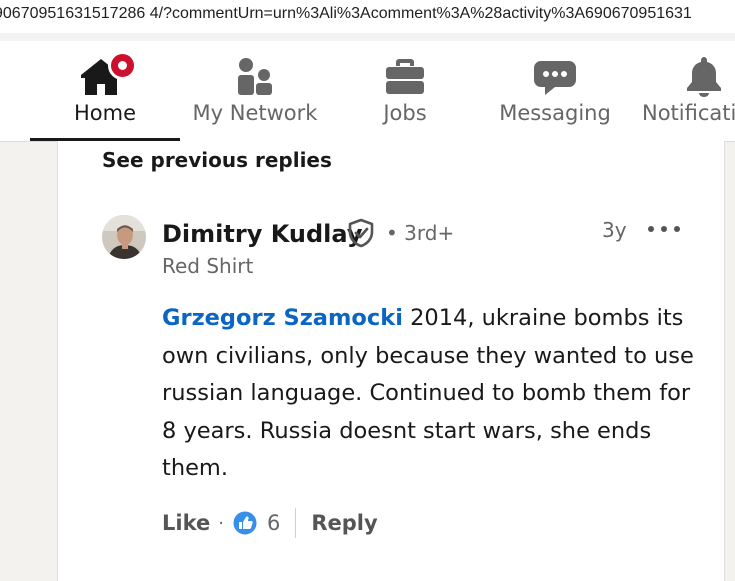 The height and width of the screenshot is (581, 735). I want to click on avatar-photo-icon, so click(124, 237).